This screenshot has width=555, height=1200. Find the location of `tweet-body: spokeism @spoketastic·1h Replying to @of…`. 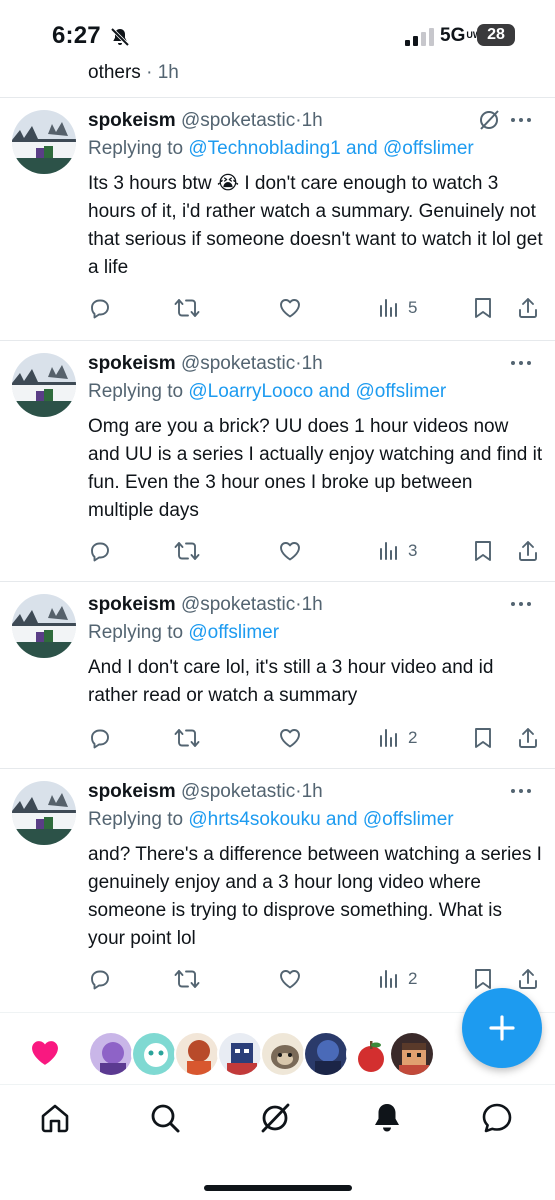

tweet-body: spokeism @spoketastic·1h Replying to @of… is located at coordinates (315, 651).